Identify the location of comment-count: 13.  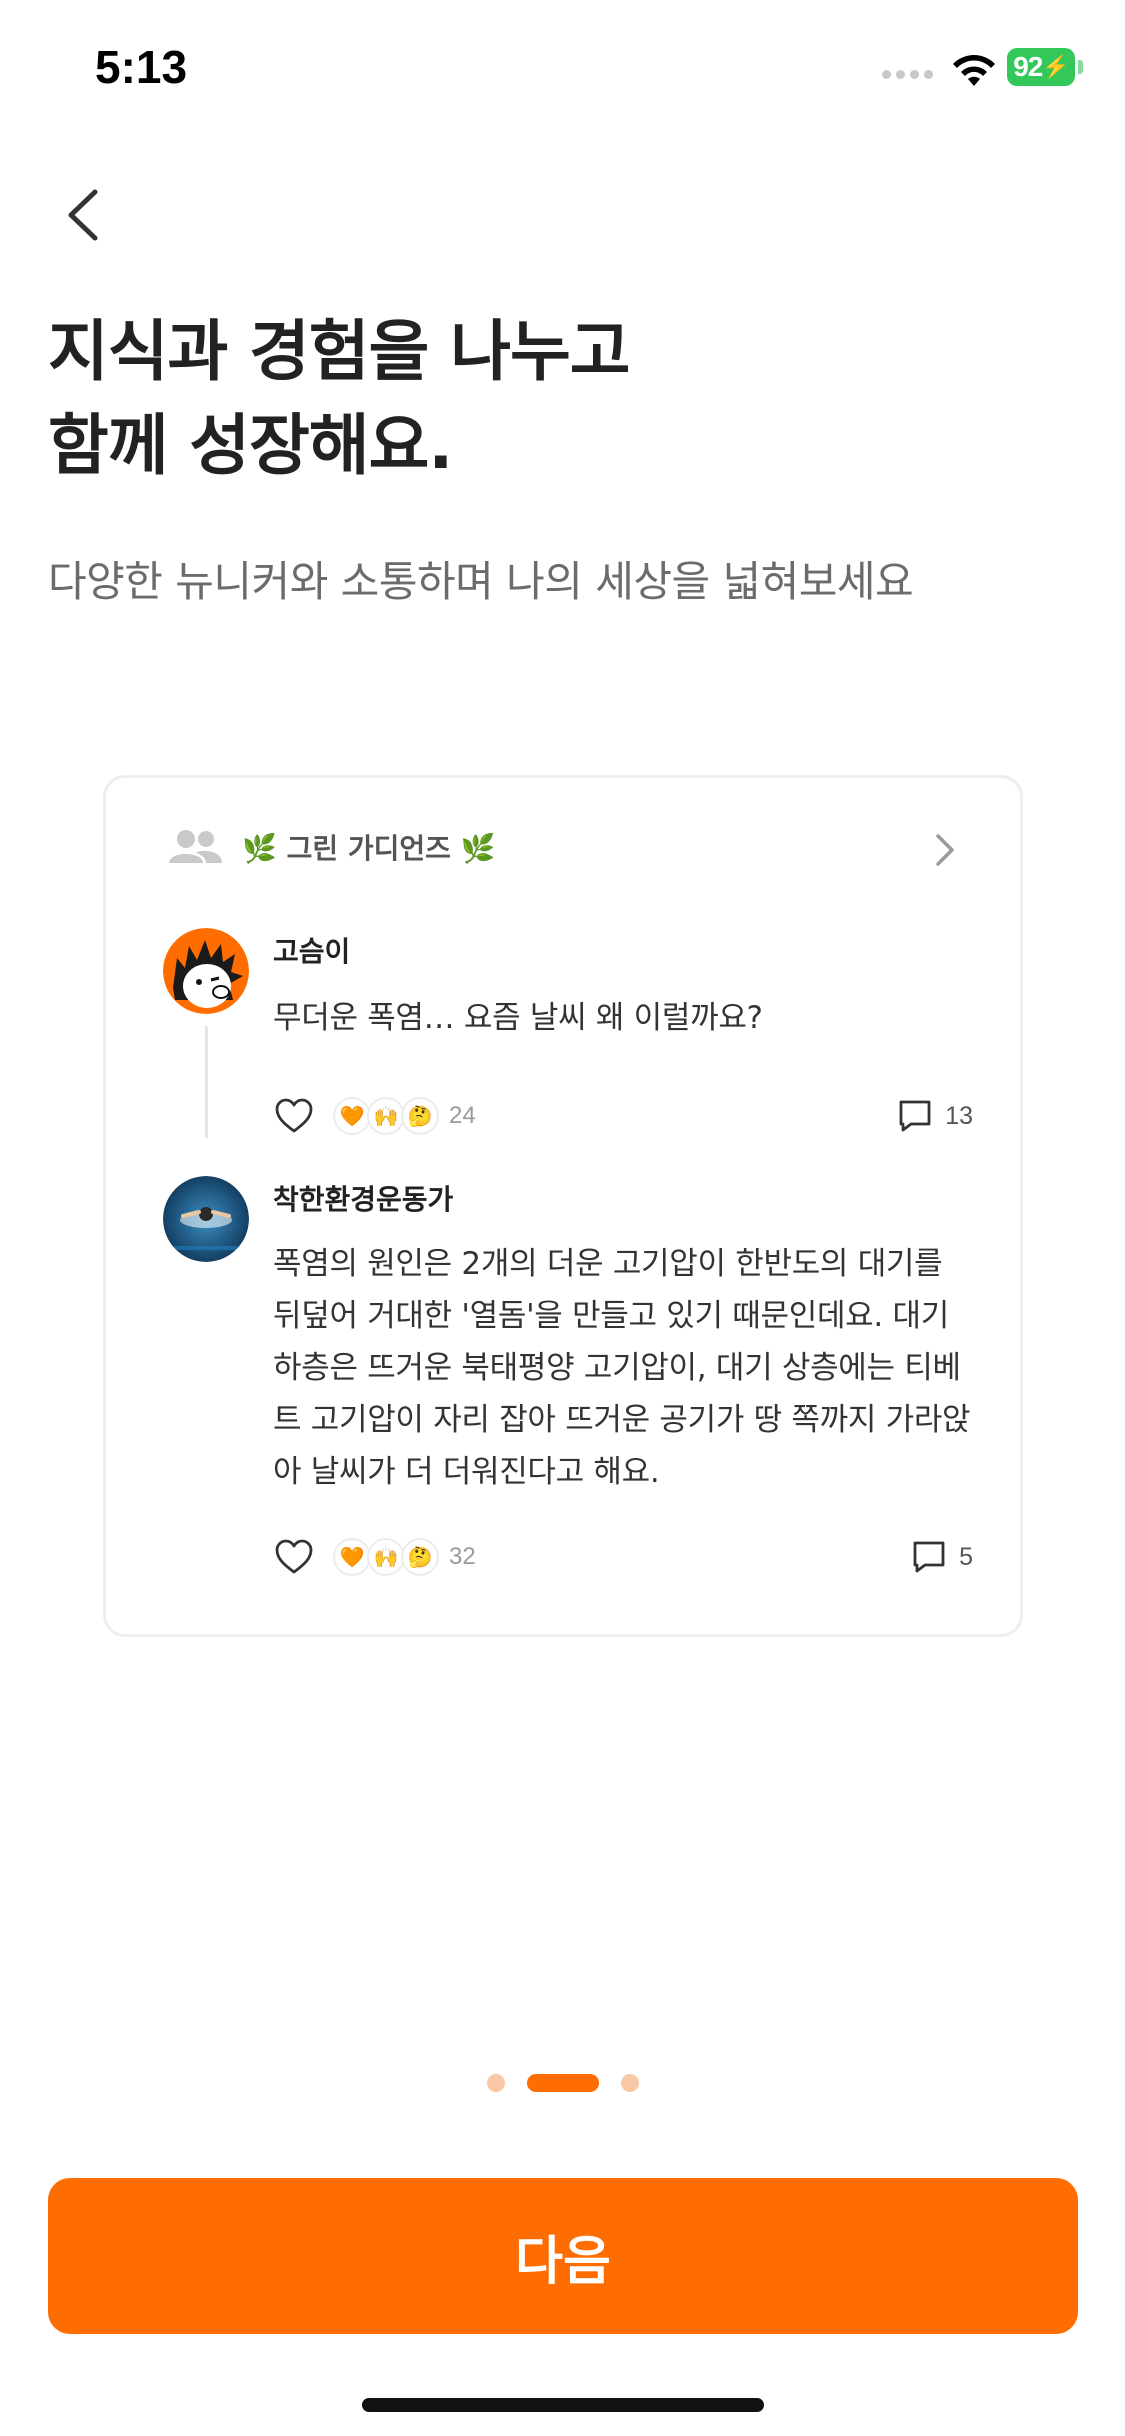
(959, 1115).